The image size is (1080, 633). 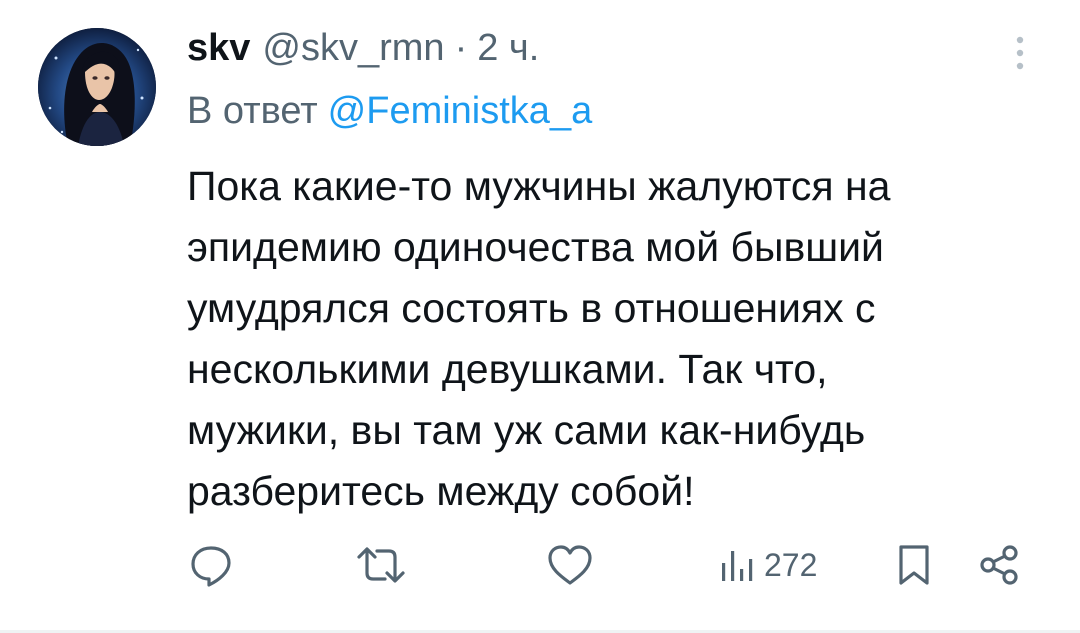 I want to click on avatar-image, so click(x=97, y=87).